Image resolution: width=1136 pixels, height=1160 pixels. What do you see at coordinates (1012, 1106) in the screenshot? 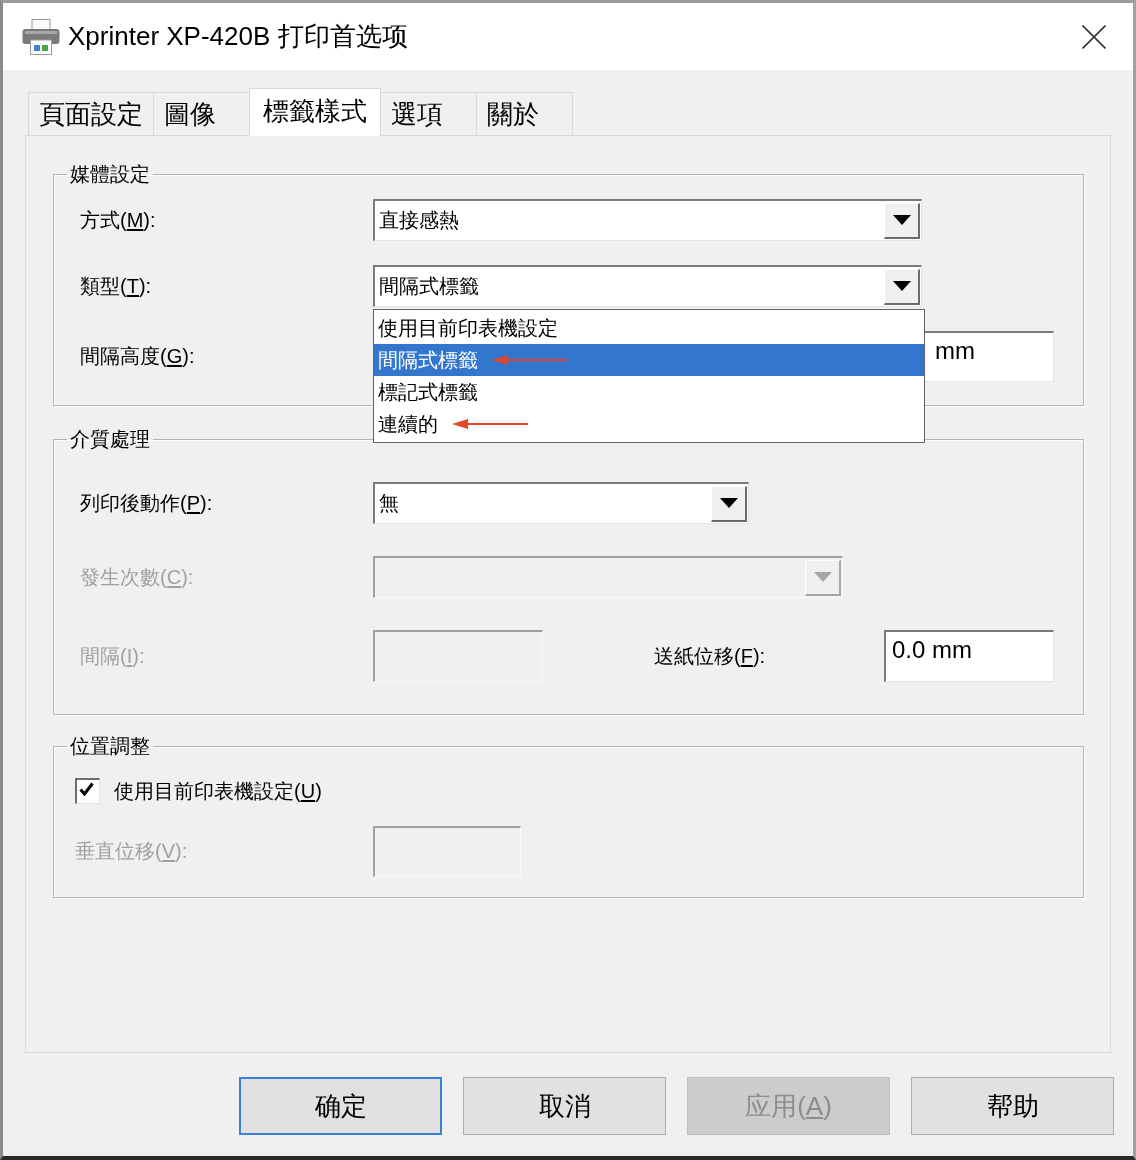
I see `dialog-button: 帮助` at bounding box center [1012, 1106].